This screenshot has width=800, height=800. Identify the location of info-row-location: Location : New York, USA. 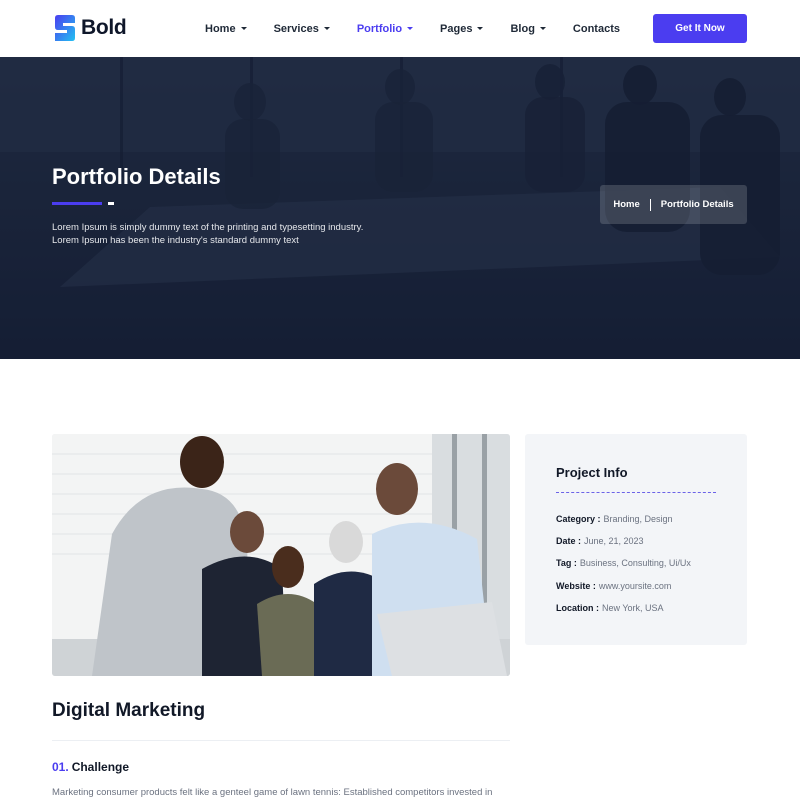
(610, 608).